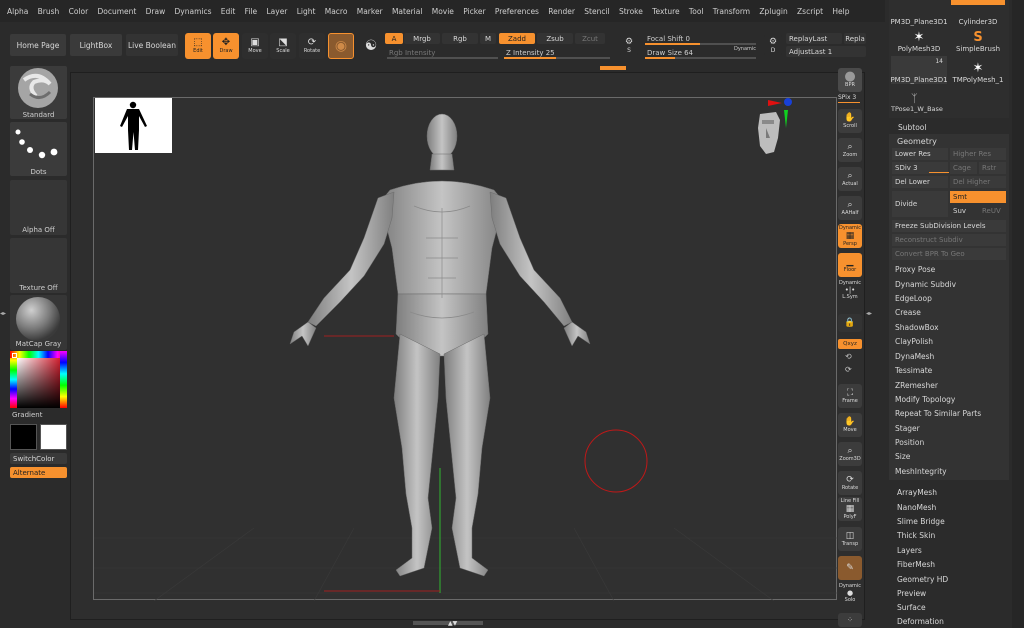 Image resolution: width=1024 pixels, height=628 pixels. What do you see at coordinates (850, 454) in the screenshot?
I see `zoom3d-button: ⌕ Zoom3D` at bounding box center [850, 454].